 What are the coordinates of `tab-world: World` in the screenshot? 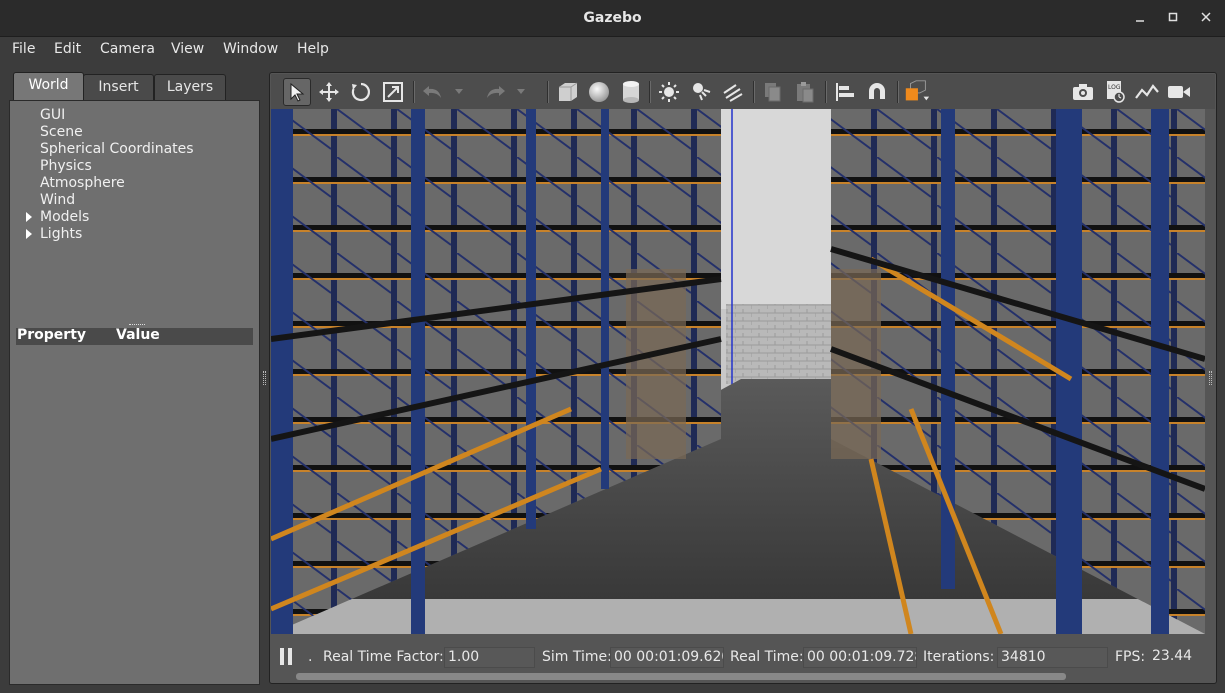 It's located at (48, 86).